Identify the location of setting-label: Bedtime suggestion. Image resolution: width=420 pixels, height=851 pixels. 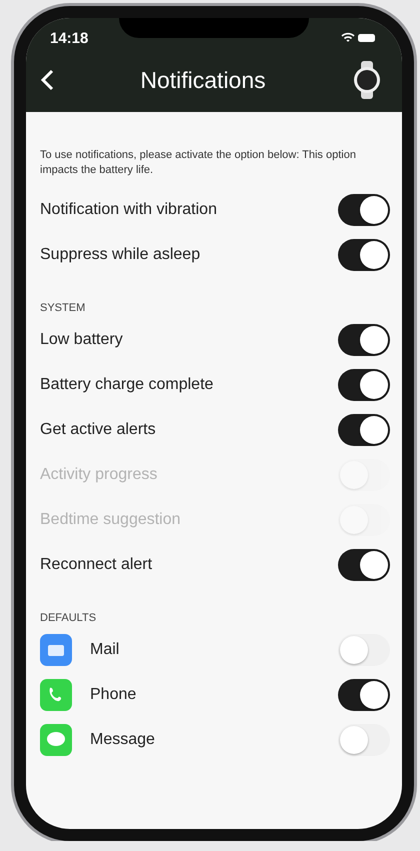
(111, 520).